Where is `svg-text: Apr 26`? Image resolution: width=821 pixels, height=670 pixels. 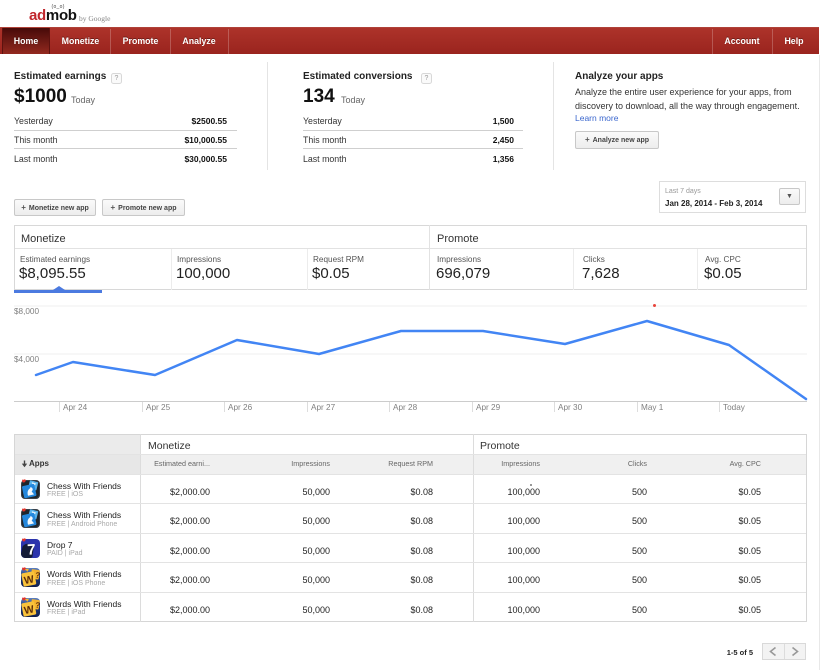
svg-text: Apr 26 is located at coordinates (240, 407).